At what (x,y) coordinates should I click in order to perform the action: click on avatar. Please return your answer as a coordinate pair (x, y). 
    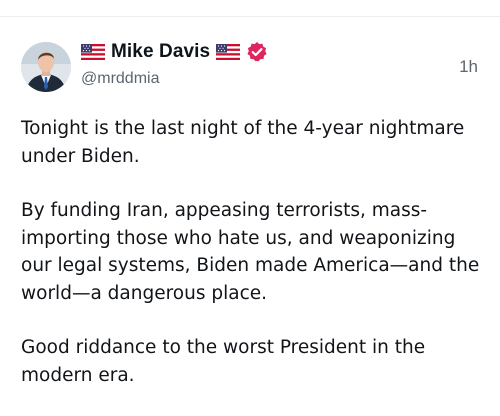
    Looking at the image, I should click on (46, 67).